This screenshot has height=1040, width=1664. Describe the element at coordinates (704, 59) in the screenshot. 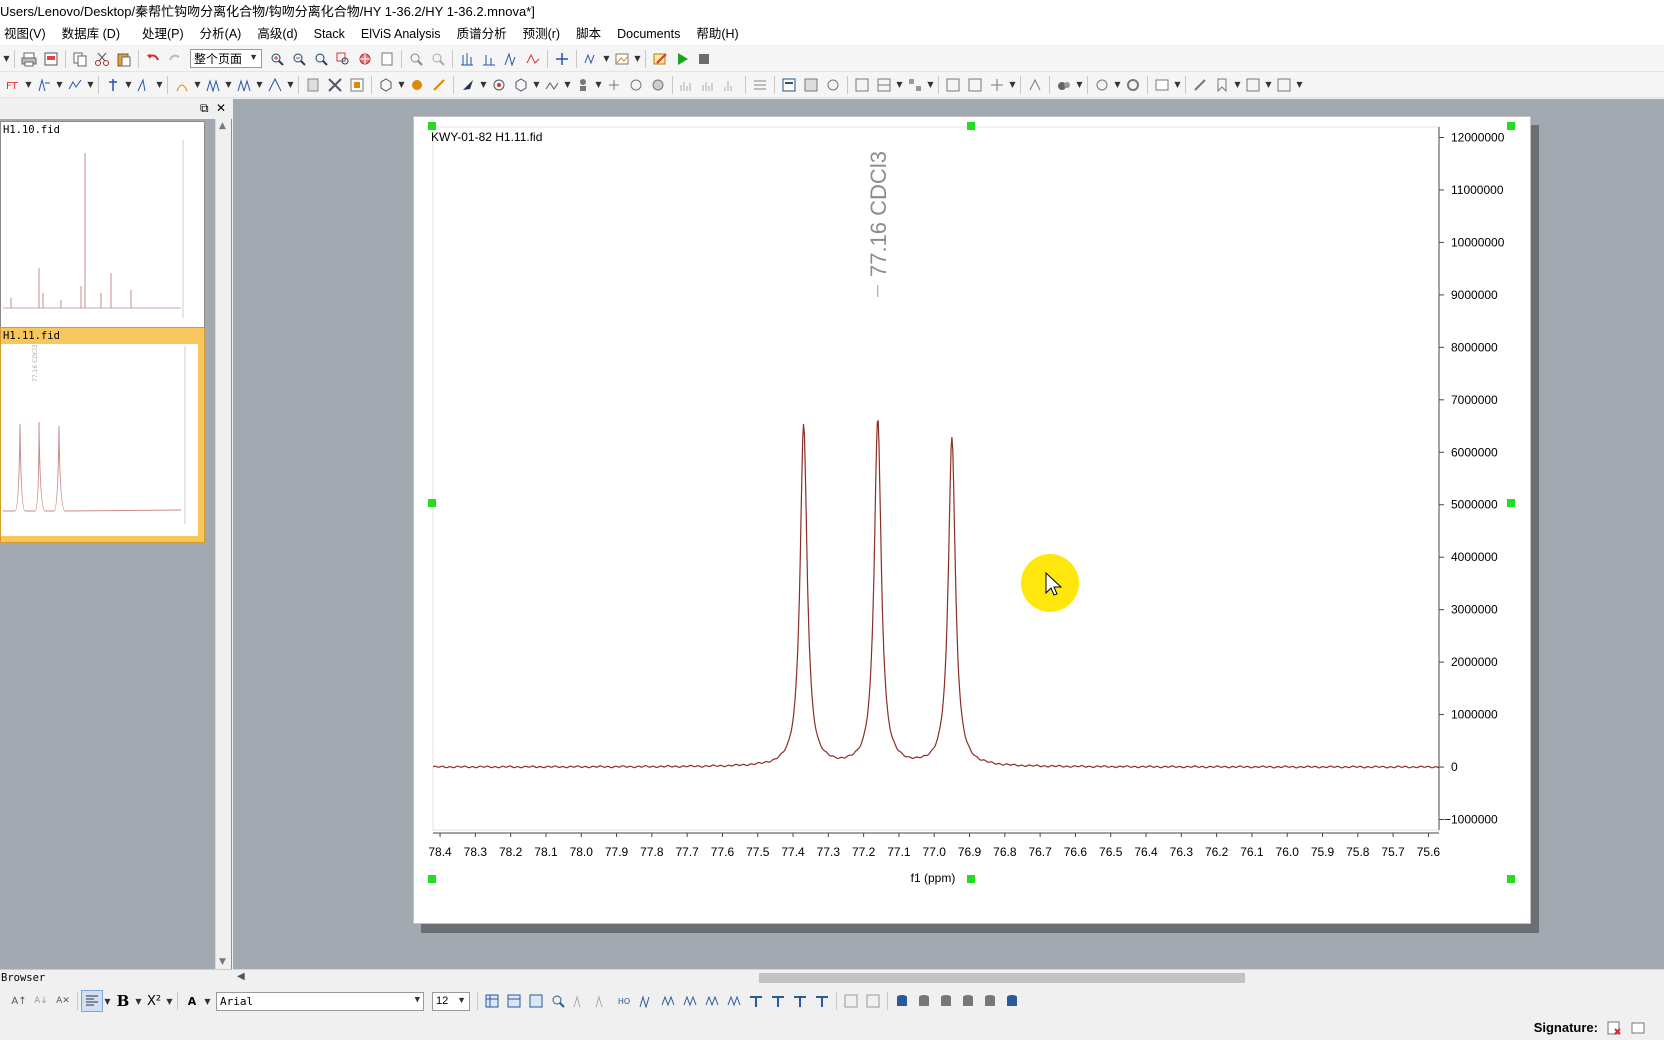

I see `stop-icon` at that location.